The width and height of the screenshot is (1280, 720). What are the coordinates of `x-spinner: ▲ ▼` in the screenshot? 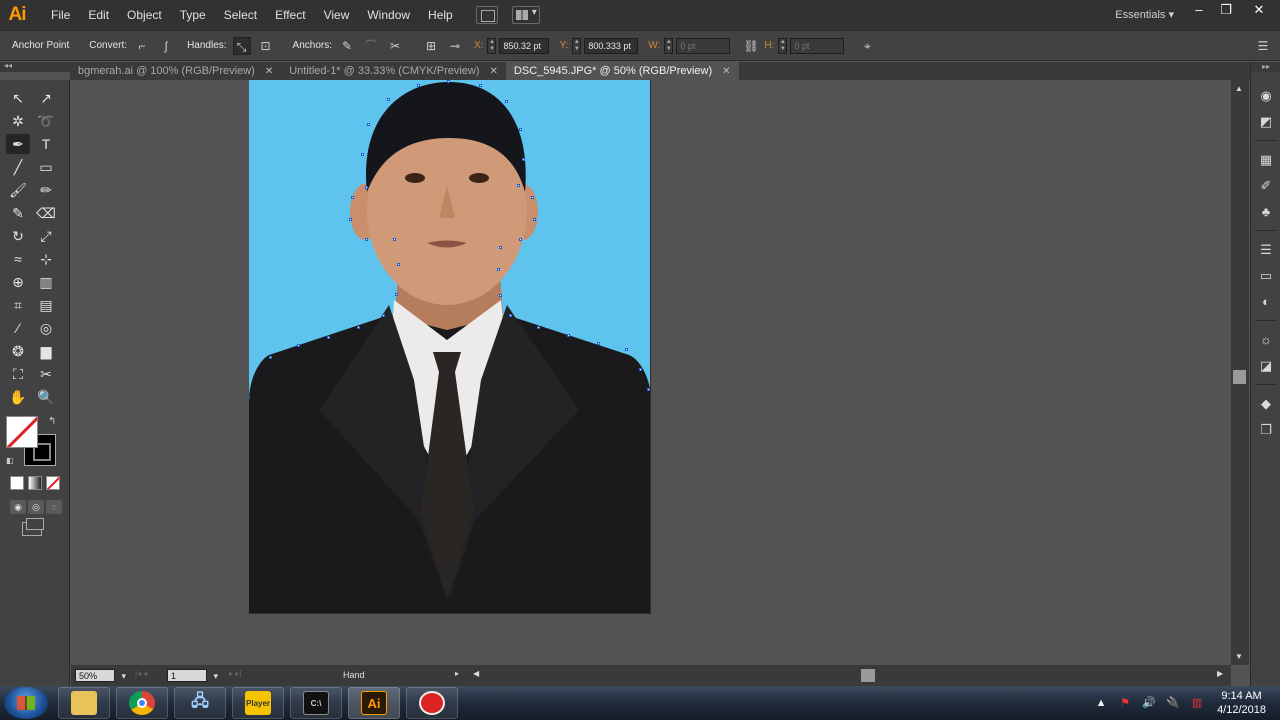 It's located at (492, 45).